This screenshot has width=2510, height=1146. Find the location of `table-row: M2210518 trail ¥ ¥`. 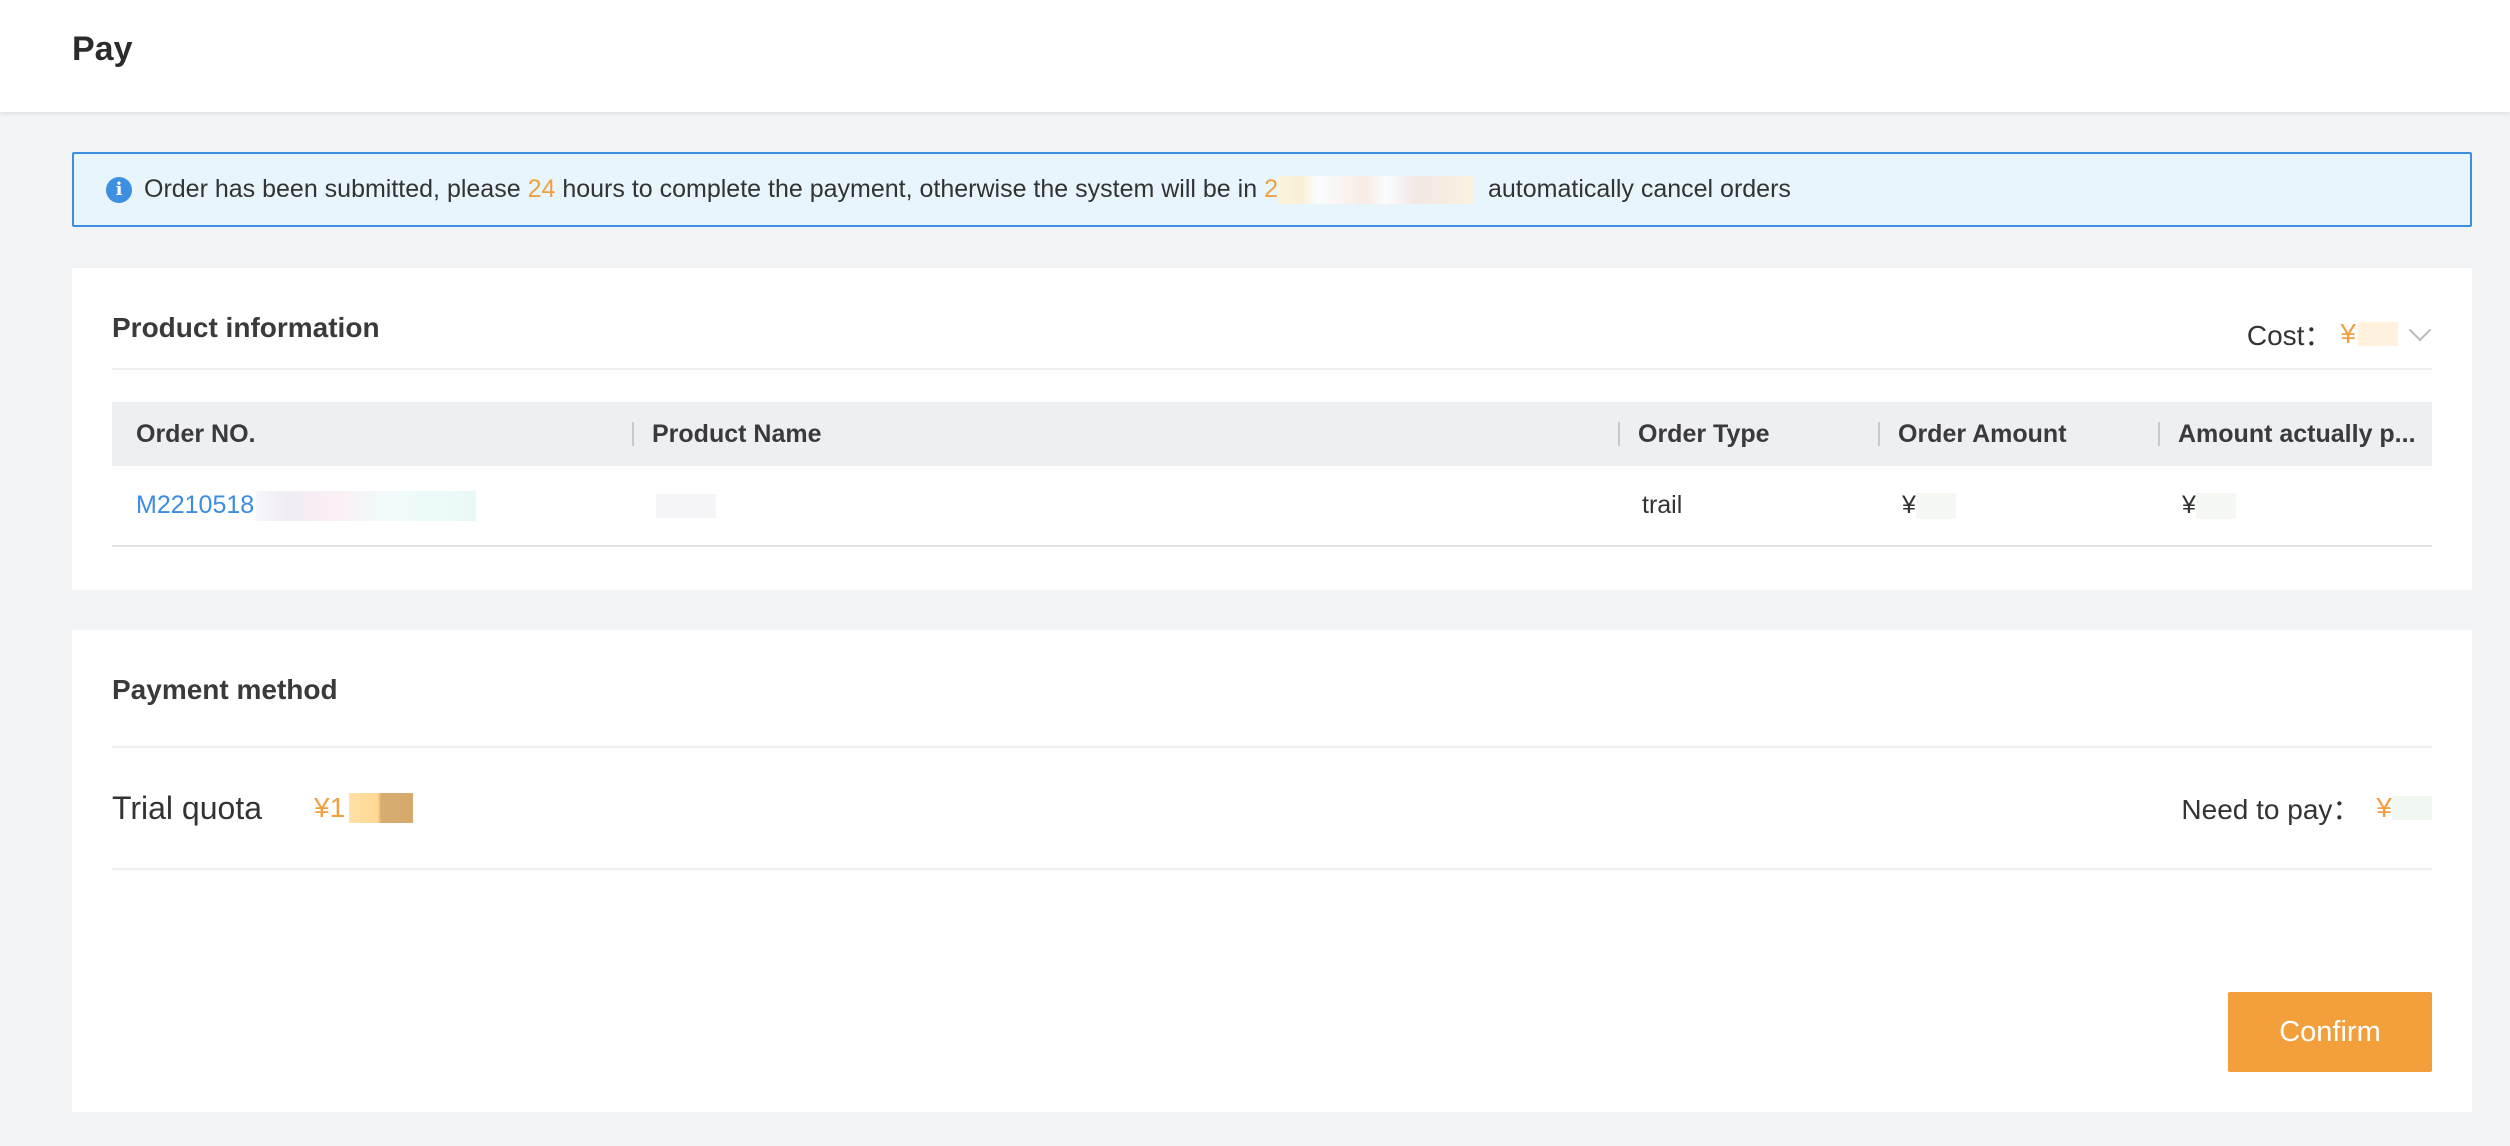

table-row: M2210518 trail ¥ ¥ is located at coordinates (1272, 506).